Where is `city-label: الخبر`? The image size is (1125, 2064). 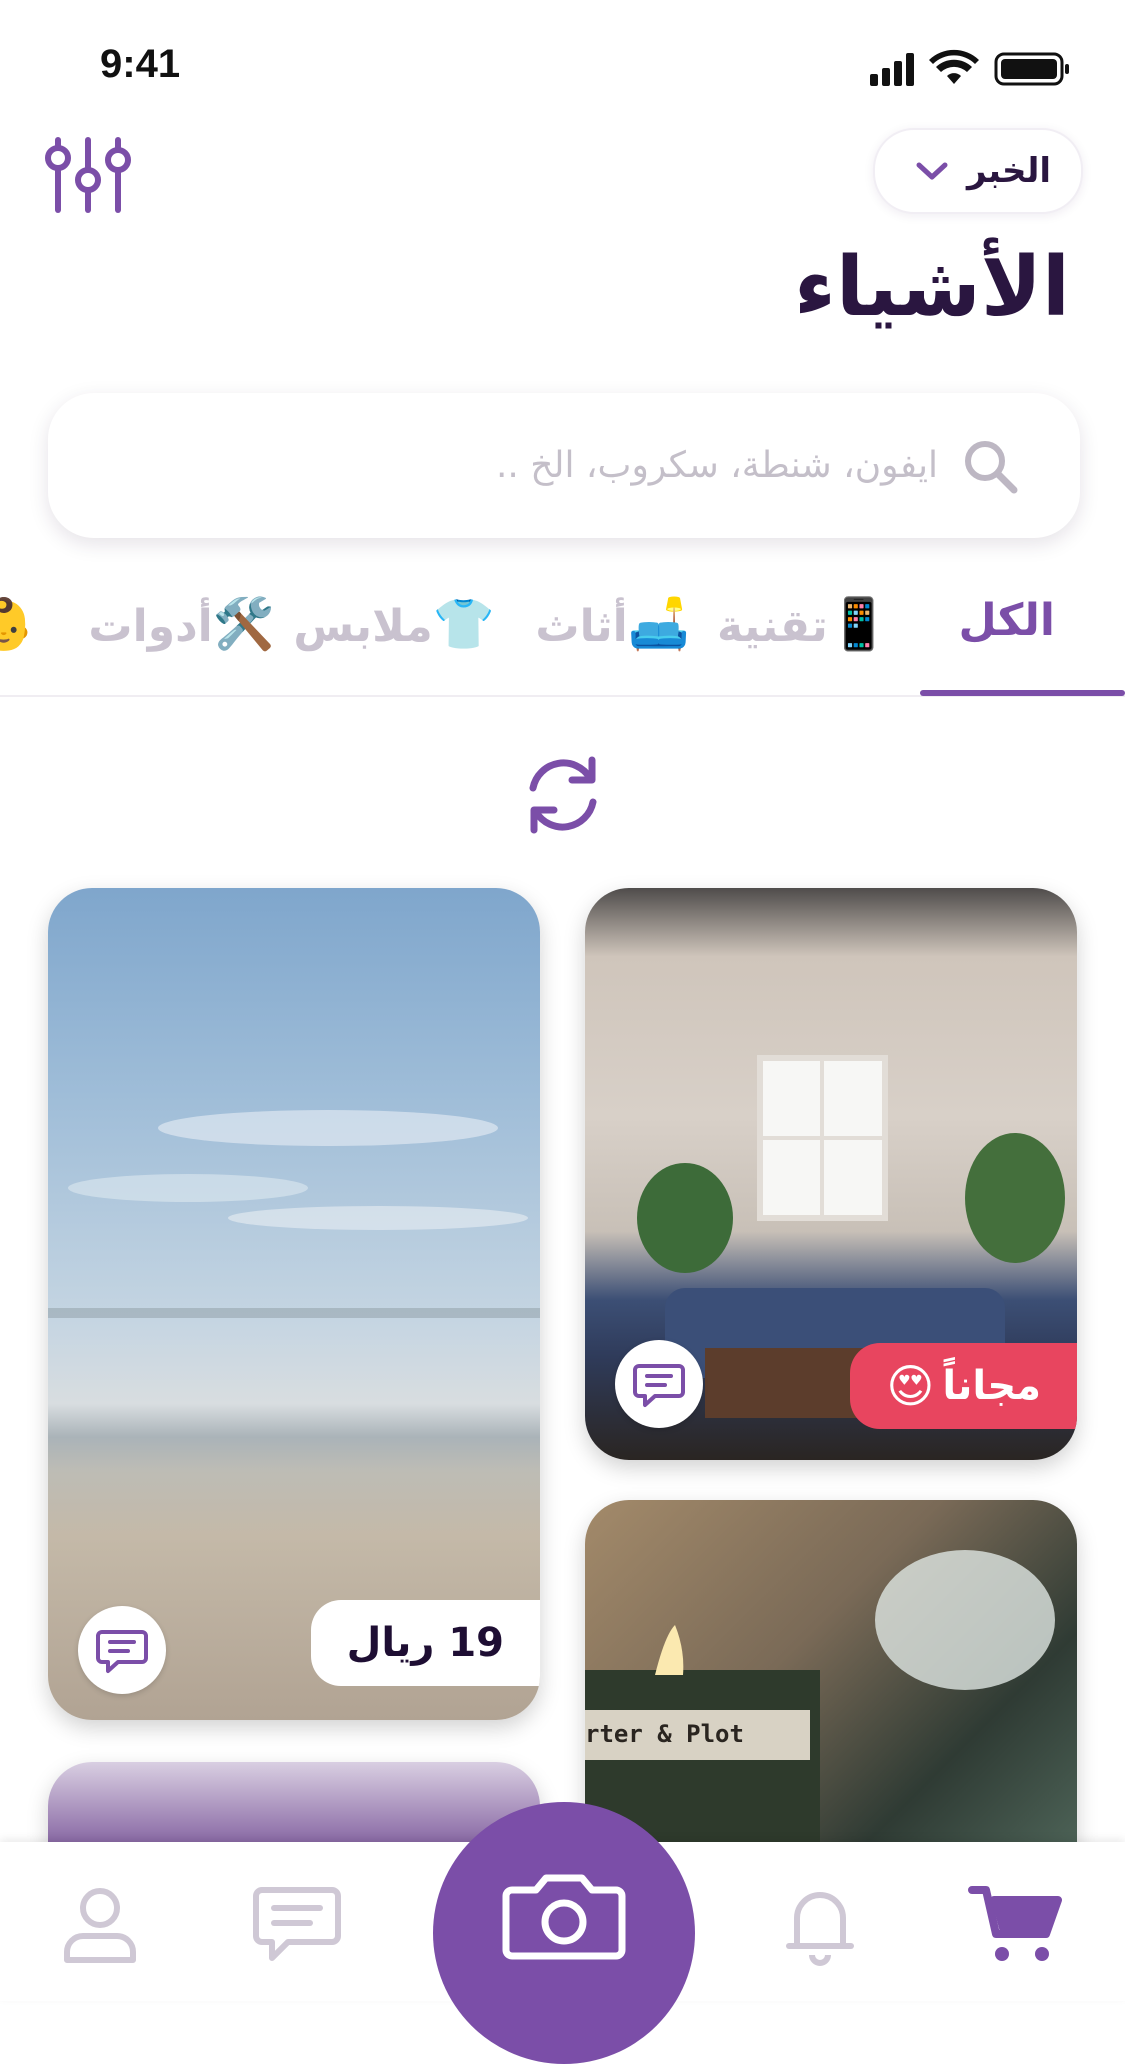
city-label: الخبر is located at coordinates (1009, 171).